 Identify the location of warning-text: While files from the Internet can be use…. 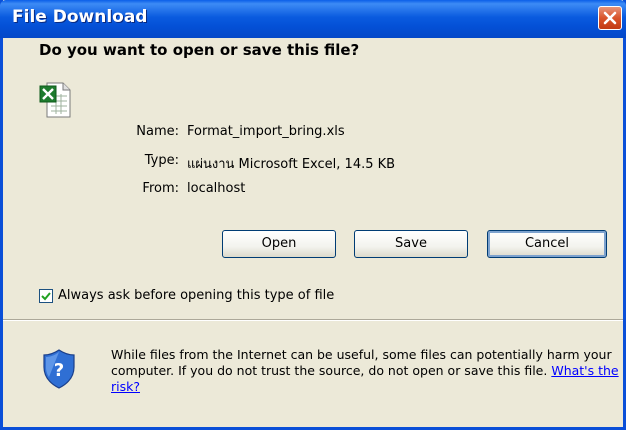
(366, 371).